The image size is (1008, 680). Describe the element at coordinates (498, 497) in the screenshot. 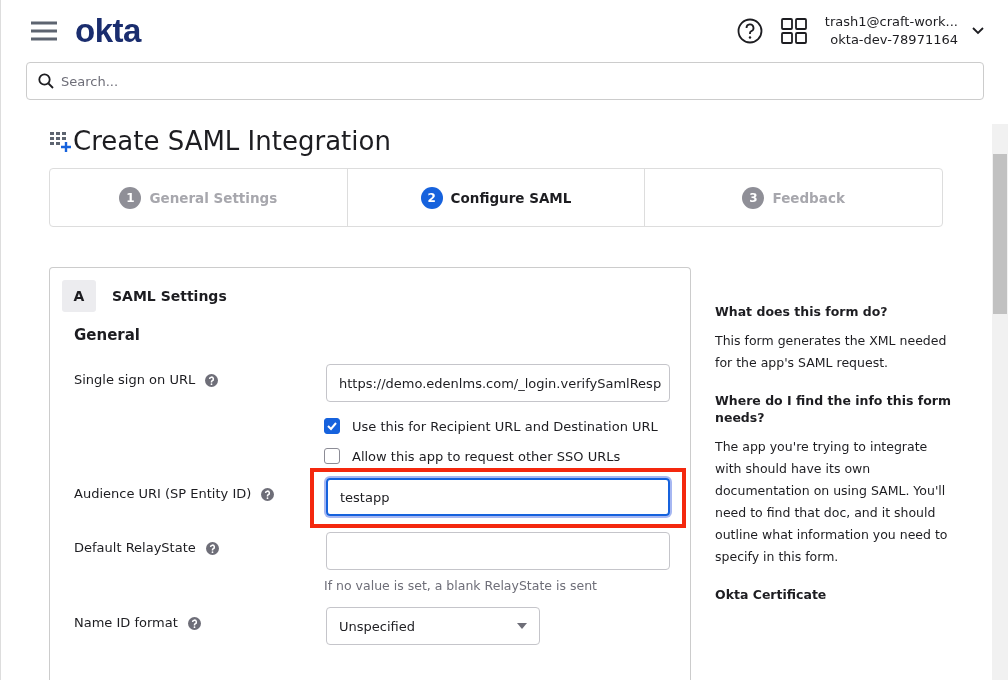

I see `input-field: testapp` at that location.